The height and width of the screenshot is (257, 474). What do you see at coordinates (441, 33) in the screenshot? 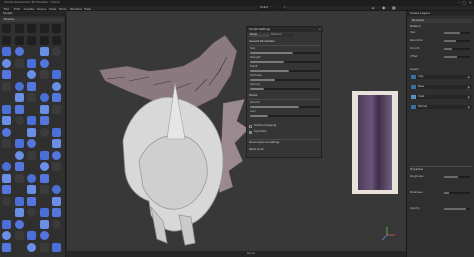
I see `property-row: Size` at bounding box center [441, 33].